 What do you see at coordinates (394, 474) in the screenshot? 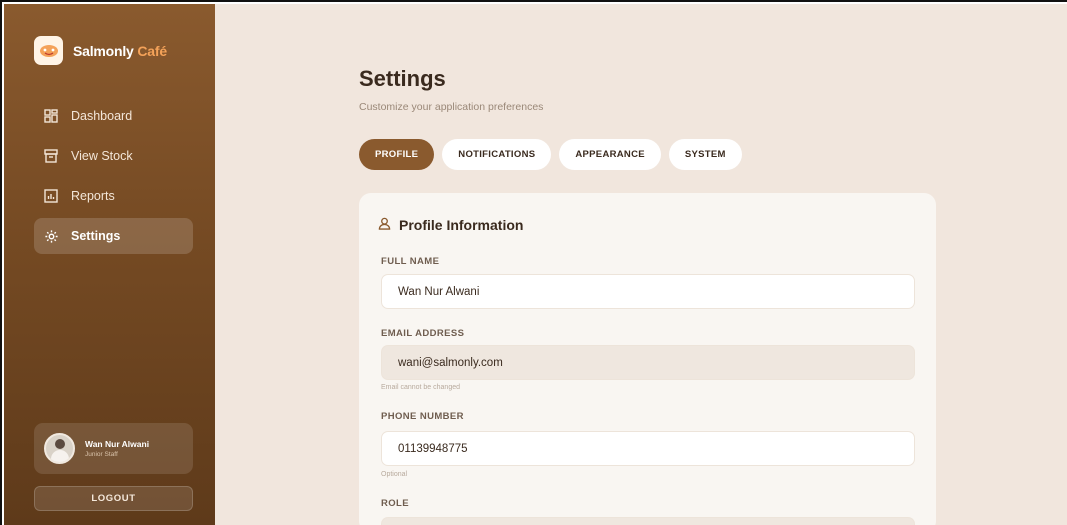
I see `phone-hint: Optional` at bounding box center [394, 474].